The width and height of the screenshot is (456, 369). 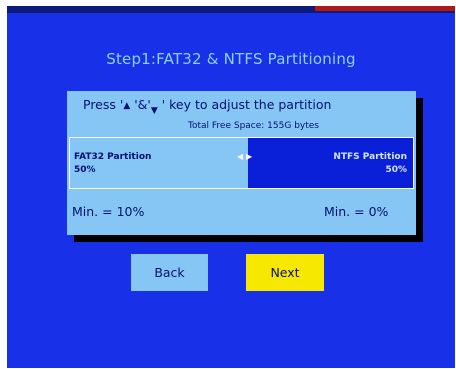 I want to click on back-button: Back, so click(x=169, y=272).